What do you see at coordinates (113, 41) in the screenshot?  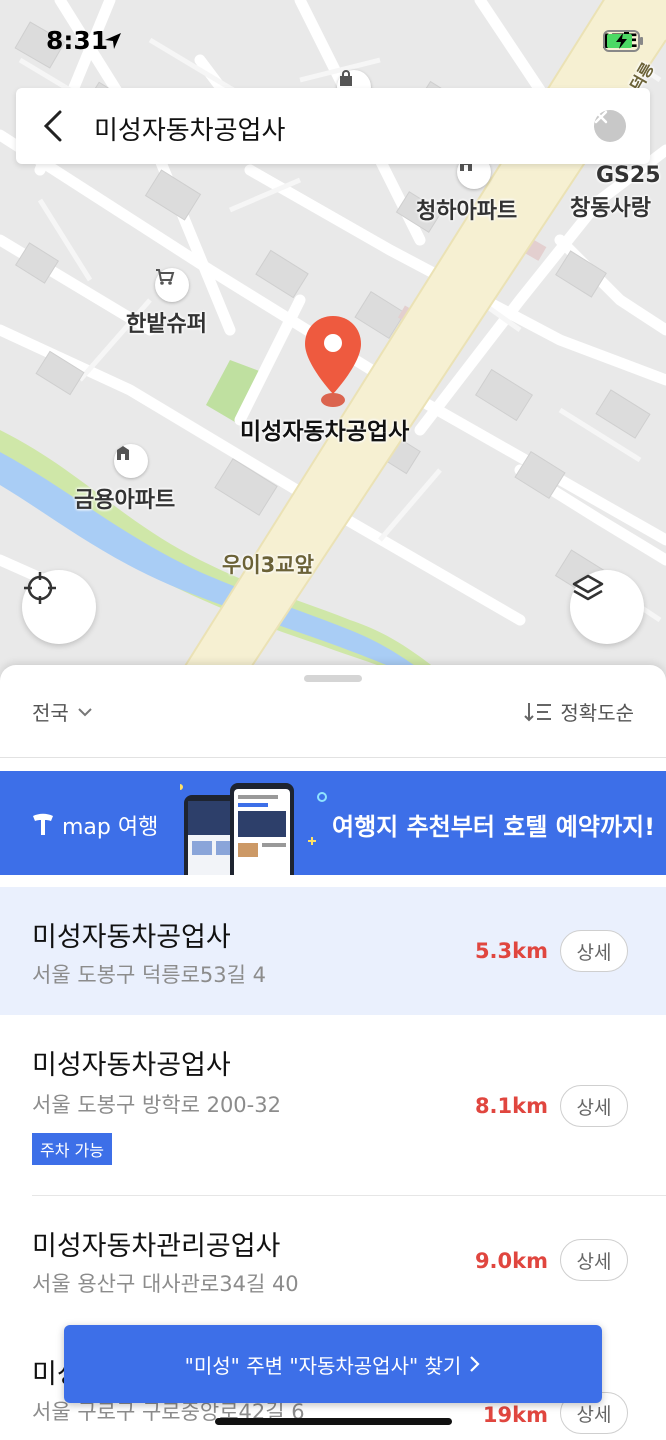 I see `location-arrow-icon` at bounding box center [113, 41].